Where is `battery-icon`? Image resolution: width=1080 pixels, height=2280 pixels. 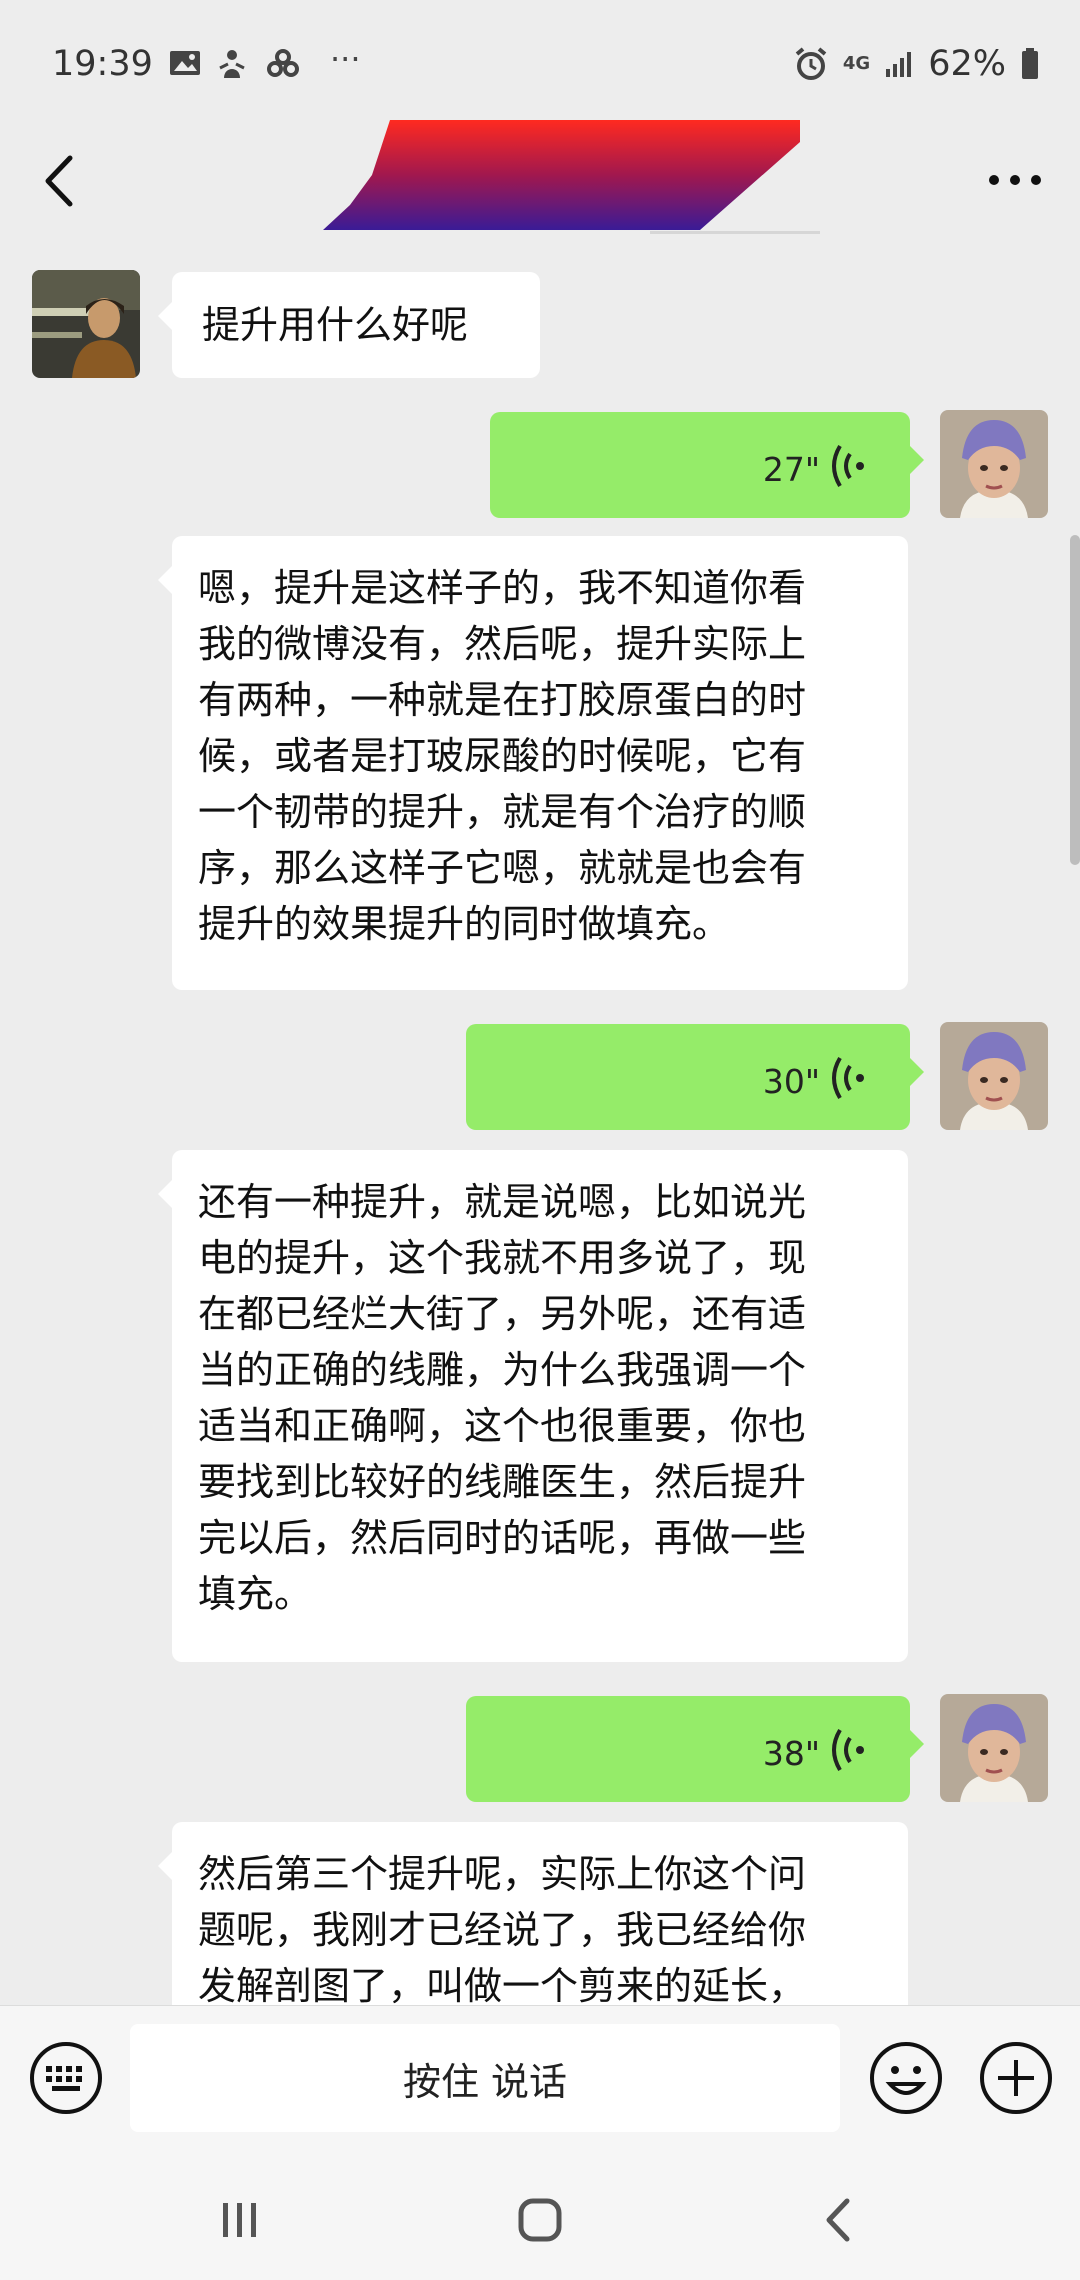
battery-icon is located at coordinates (1030, 63).